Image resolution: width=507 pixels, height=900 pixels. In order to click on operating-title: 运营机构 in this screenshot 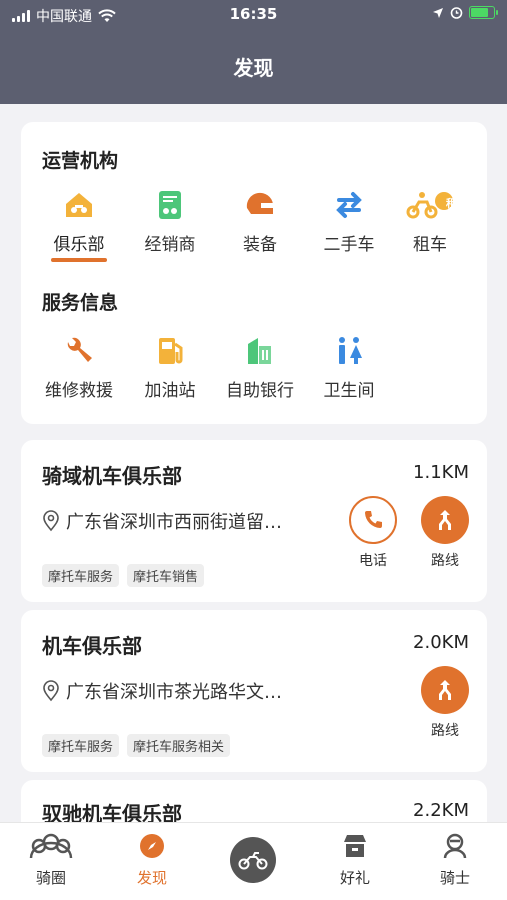, I will do `click(80, 161)`.